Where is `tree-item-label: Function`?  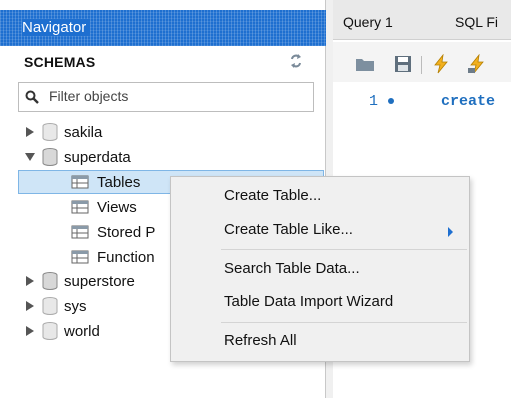
tree-item-label: Function is located at coordinates (126, 257).